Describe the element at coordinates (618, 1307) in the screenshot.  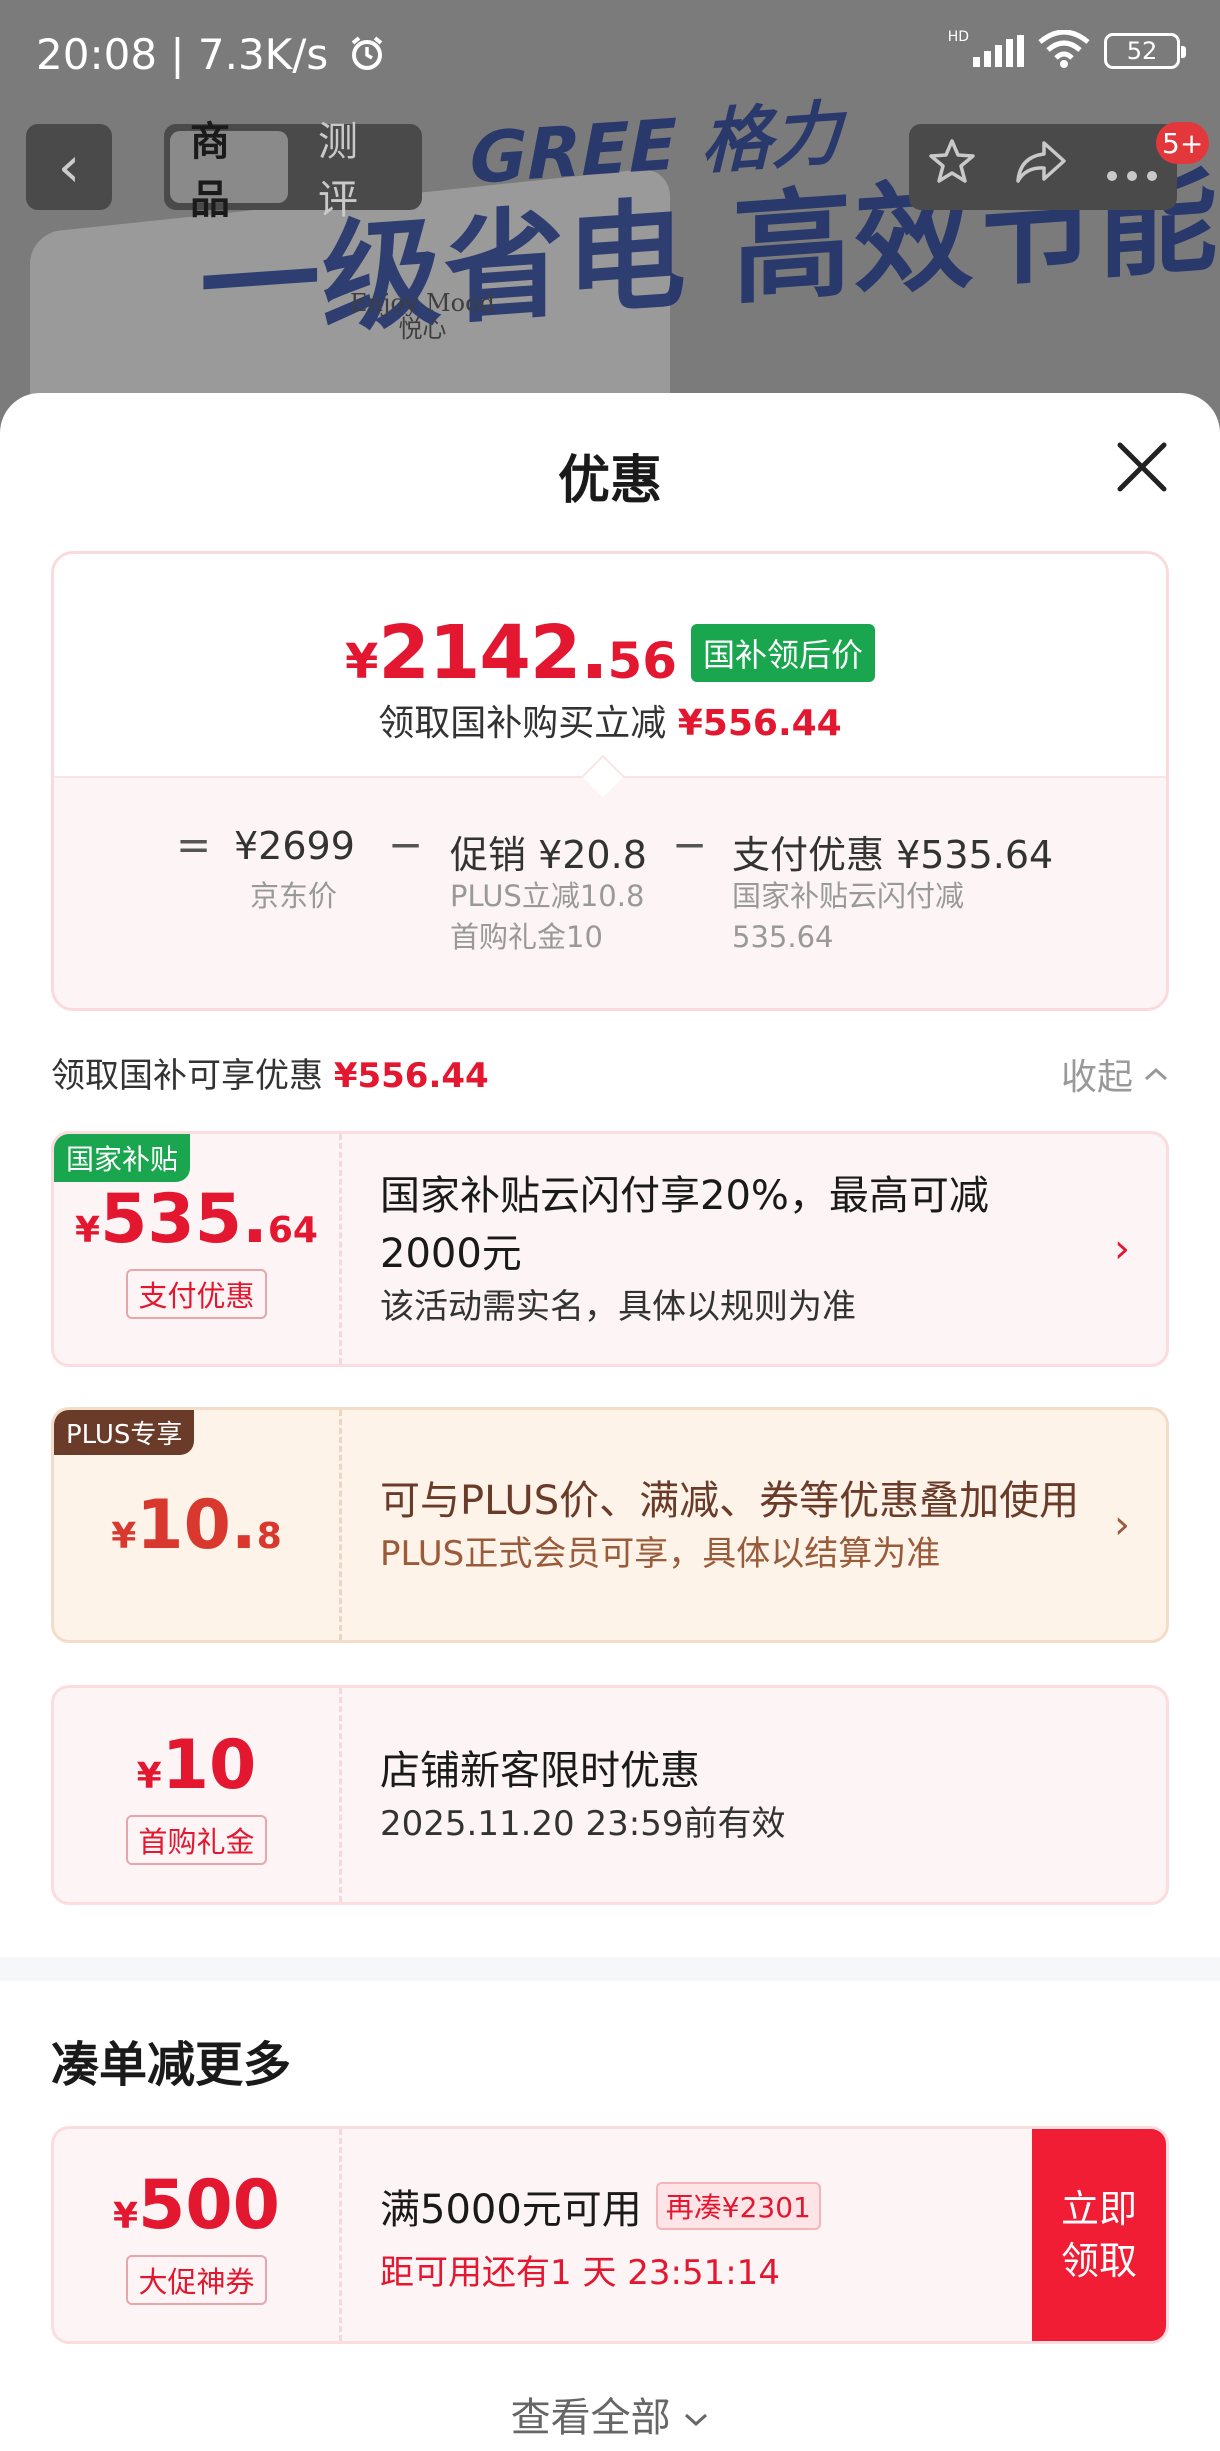
I see `coupon-desc: 该活动需实名，具体以规则为准` at that location.